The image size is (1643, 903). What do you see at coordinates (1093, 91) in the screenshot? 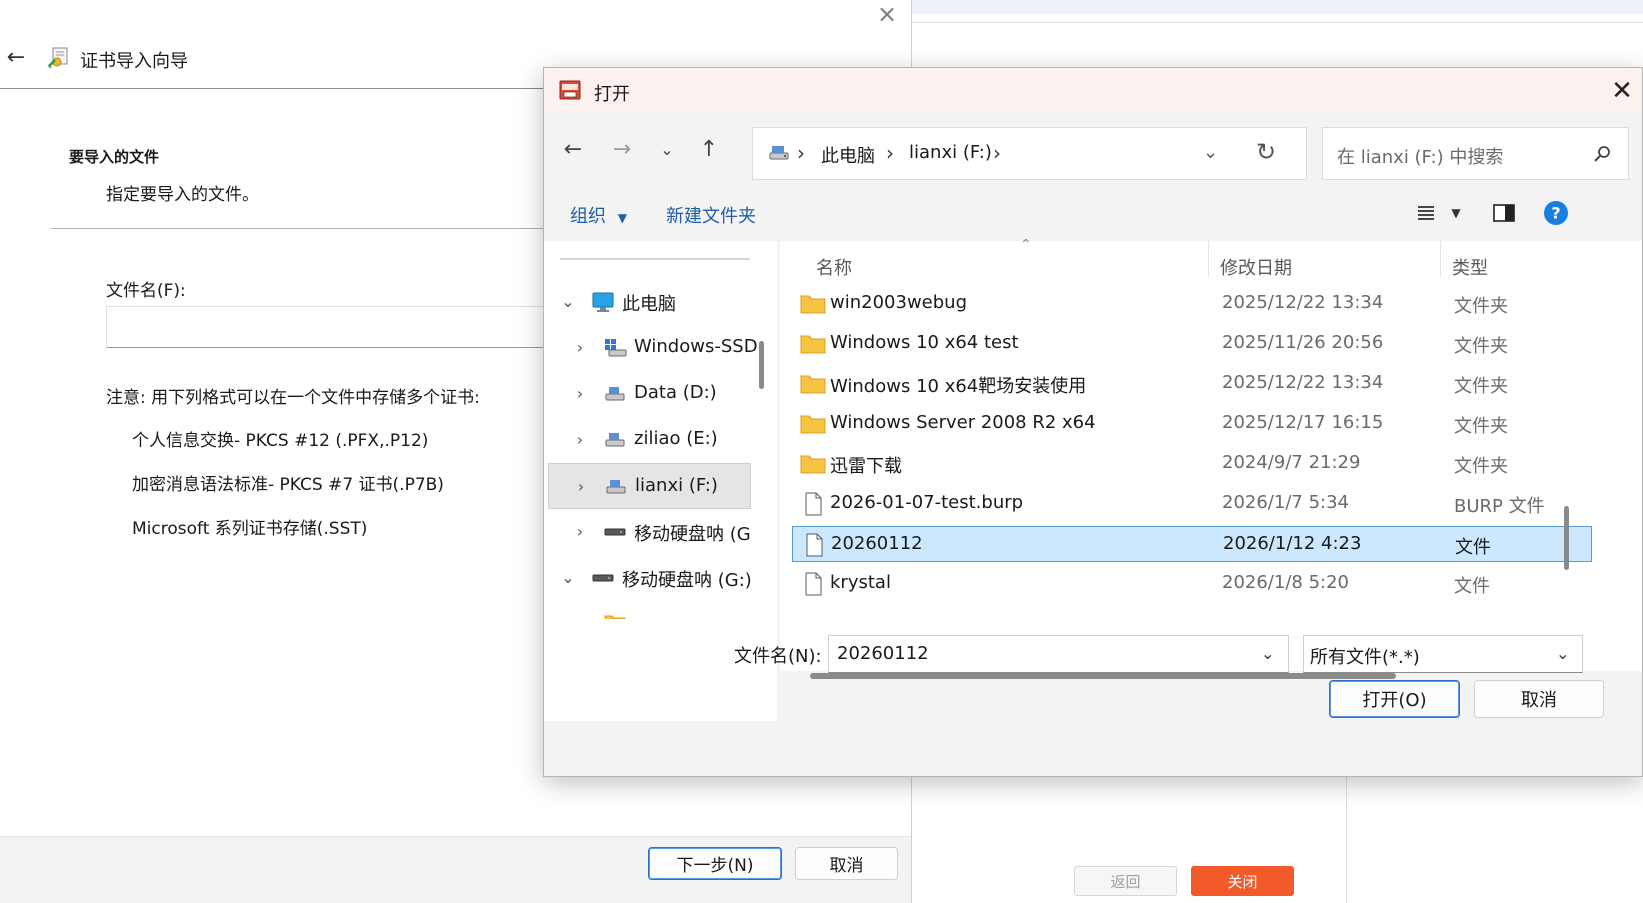
I see `dialog-titlebar: 打开 ✕` at bounding box center [1093, 91].